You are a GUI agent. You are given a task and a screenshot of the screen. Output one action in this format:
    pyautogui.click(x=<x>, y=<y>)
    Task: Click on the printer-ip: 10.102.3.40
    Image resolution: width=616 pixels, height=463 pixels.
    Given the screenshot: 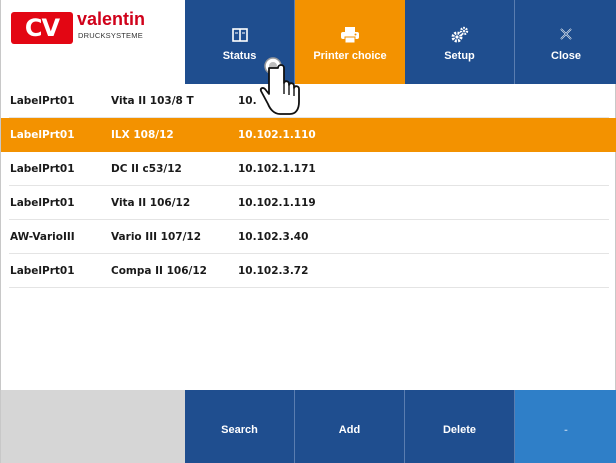 What is the action you would take?
    pyautogui.click(x=273, y=237)
    